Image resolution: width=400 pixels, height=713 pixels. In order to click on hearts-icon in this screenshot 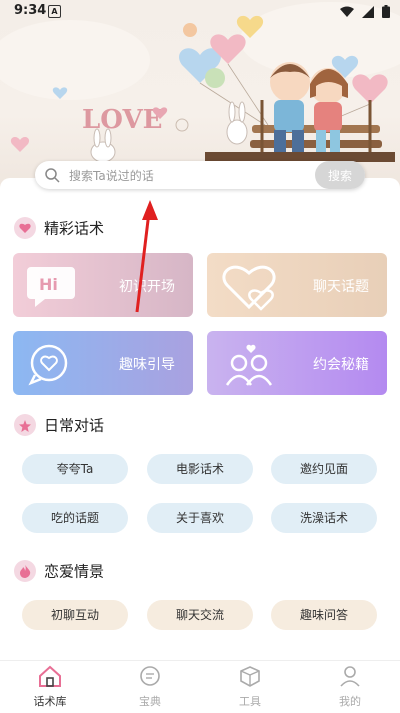, I will do `click(249, 288)`.